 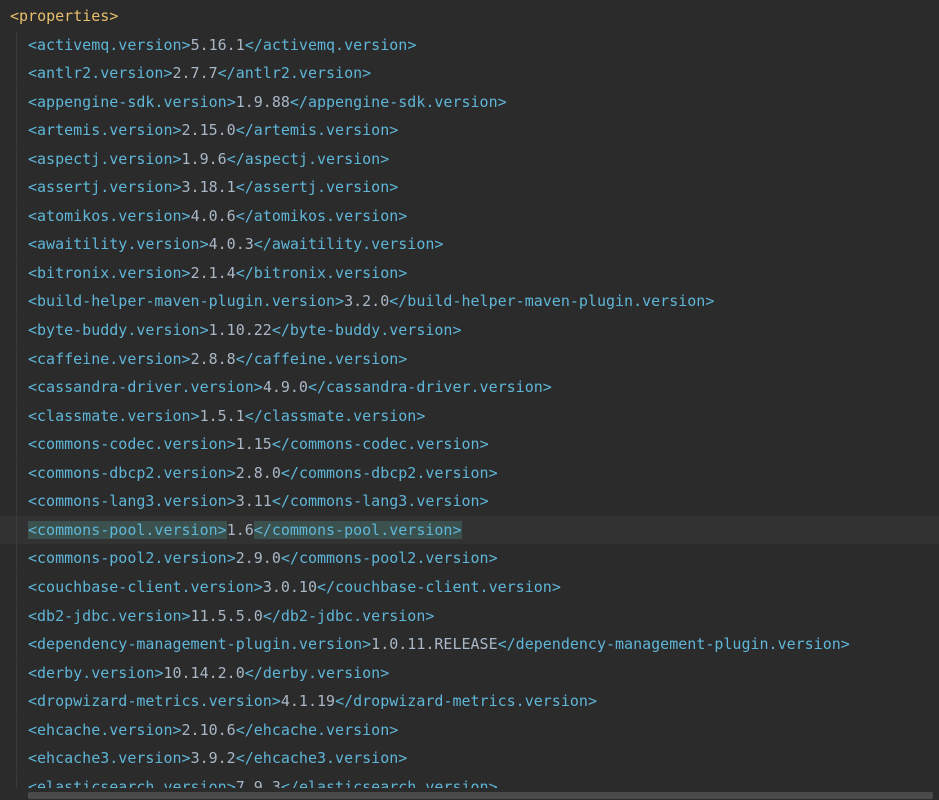 What do you see at coordinates (105, 187) in the screenshot?
I see `open-tag: <assertj.version>` at bounding box center [105, 187].